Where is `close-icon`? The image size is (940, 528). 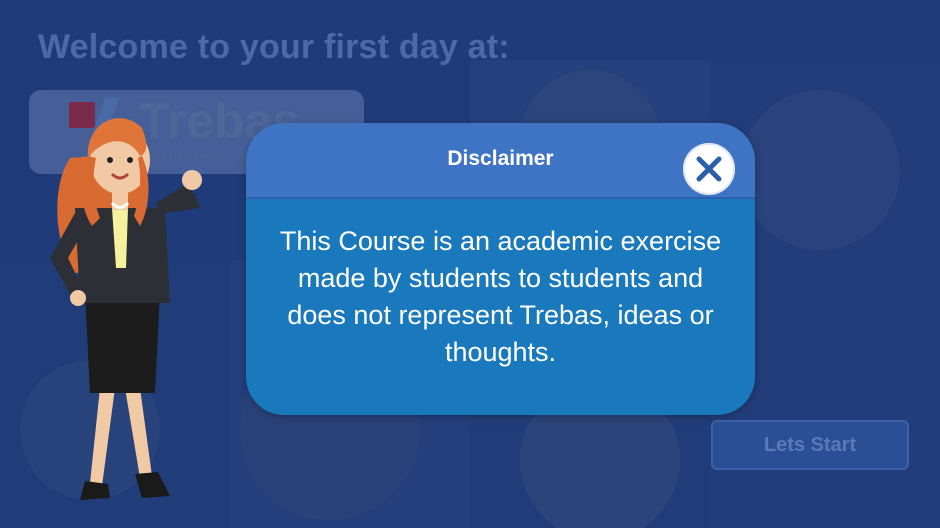
close-icon is located at coordinates (709, 169).